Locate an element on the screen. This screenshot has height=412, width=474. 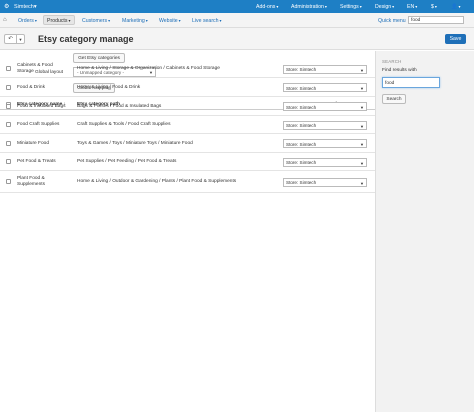
menu-language: EN▾ is located at coordinates (412, 7).